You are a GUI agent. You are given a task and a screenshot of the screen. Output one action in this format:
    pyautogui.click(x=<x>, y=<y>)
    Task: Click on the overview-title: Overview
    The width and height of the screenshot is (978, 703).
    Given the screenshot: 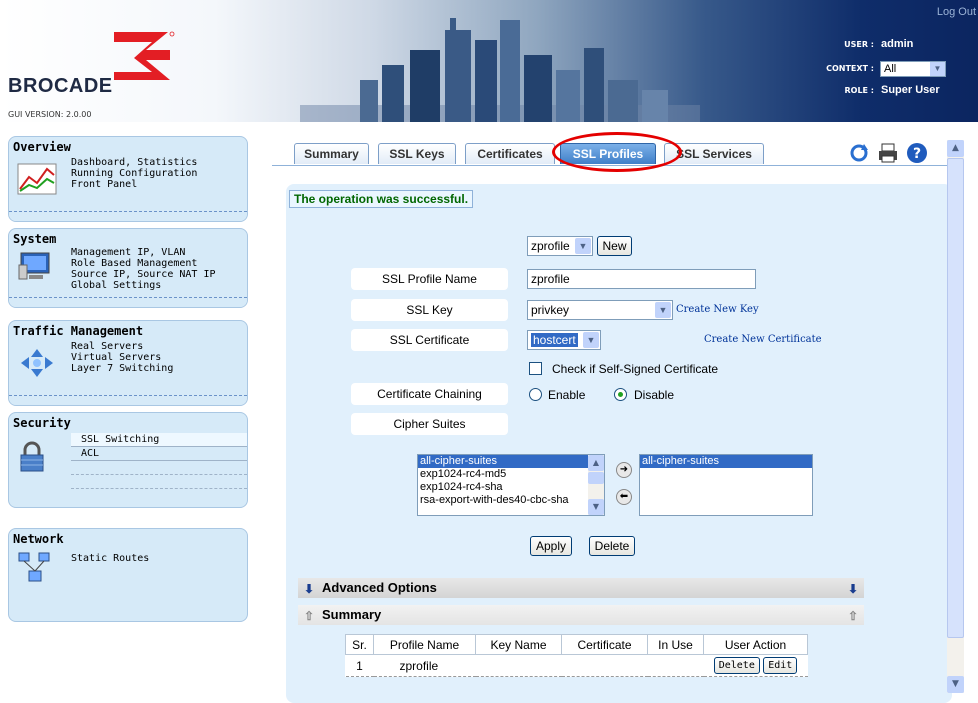 What is the action you would take?
    pyautogui.click(x=42, y=147)
    